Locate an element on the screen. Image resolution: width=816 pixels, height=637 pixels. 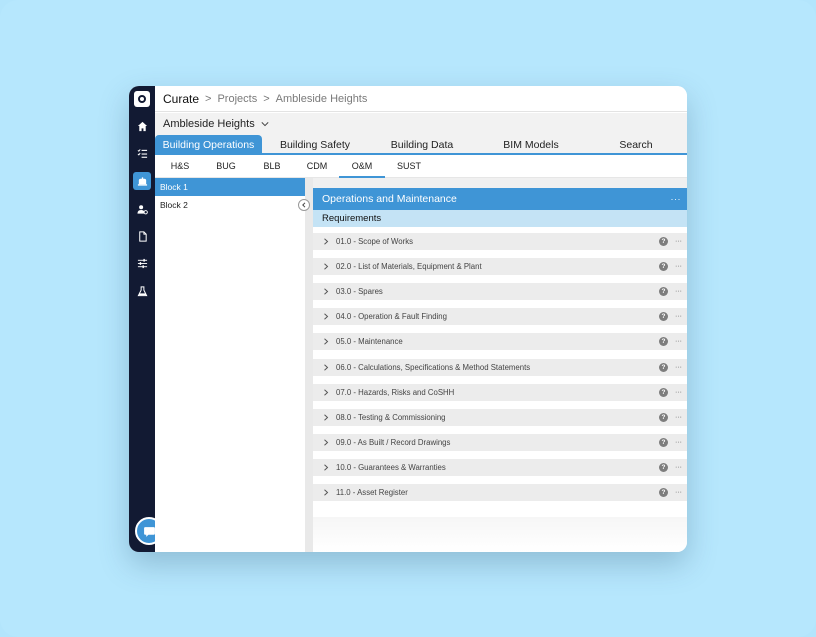
breadcrumb: Curate > Projects > Ambleside Heights is located at coordinates (421, 99).